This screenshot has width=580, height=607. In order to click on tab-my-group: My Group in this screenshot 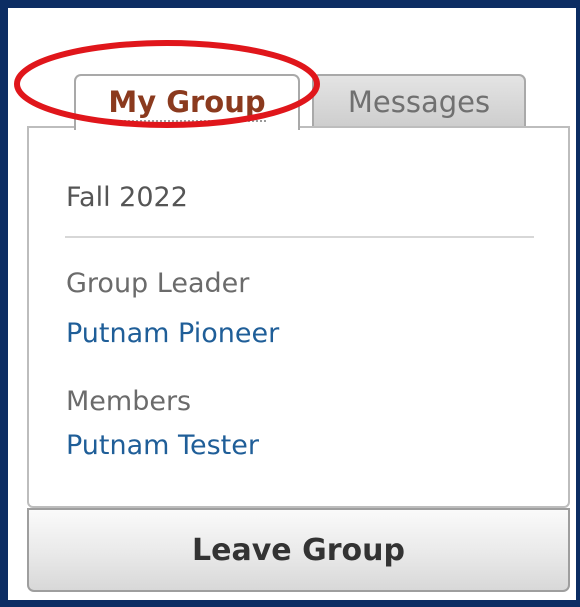, I will do `click(187, 102)`.